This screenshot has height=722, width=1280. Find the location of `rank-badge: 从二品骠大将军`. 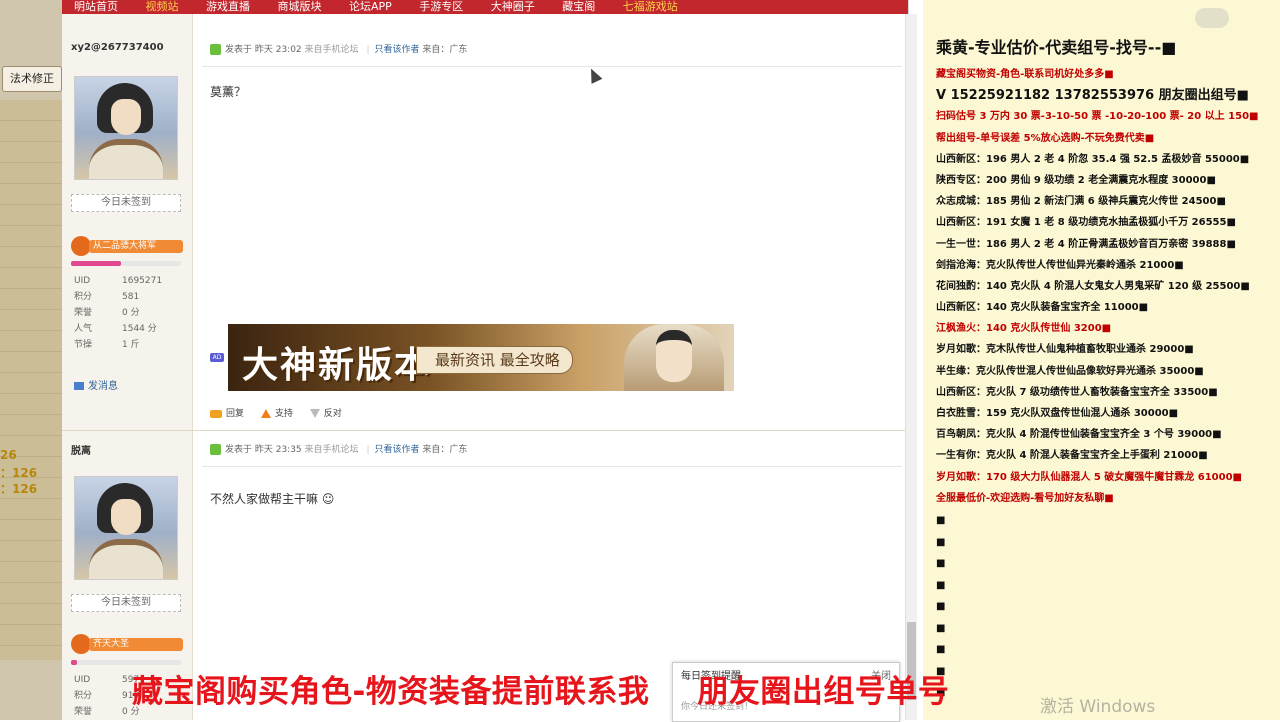

rank-badge: 从二品骠大将军 is located at coordinates (127, 246).